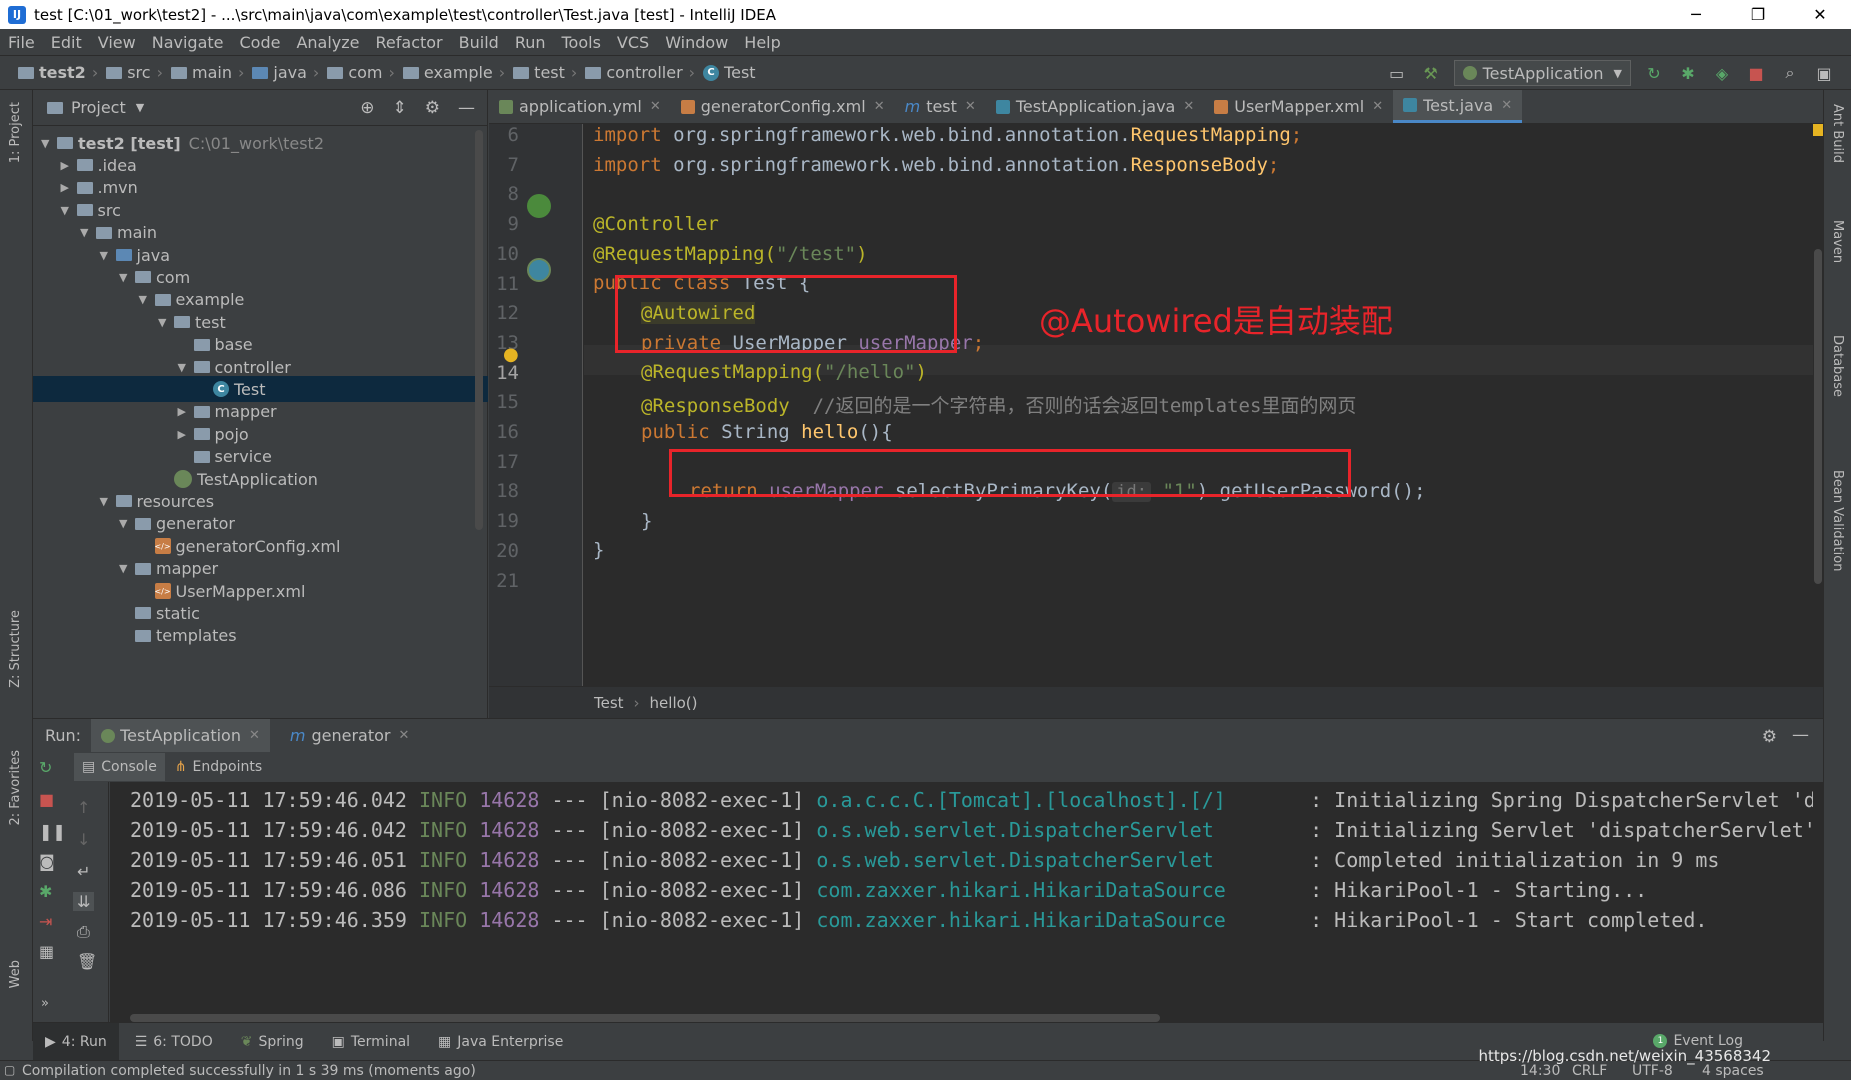  What do you see at coordinates (530, 42) in the screenshot?
I see `menu-run: Run` at bounding box center [530, 42].